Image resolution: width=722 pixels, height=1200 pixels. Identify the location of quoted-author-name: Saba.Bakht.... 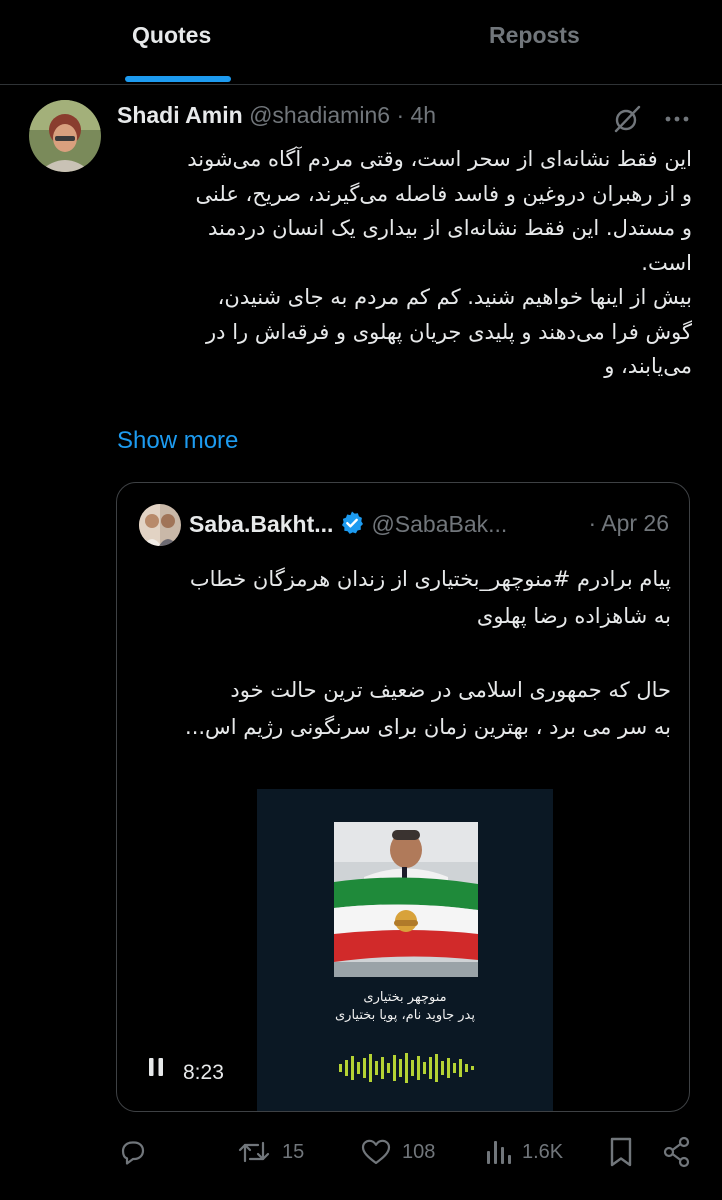
(261, 524).